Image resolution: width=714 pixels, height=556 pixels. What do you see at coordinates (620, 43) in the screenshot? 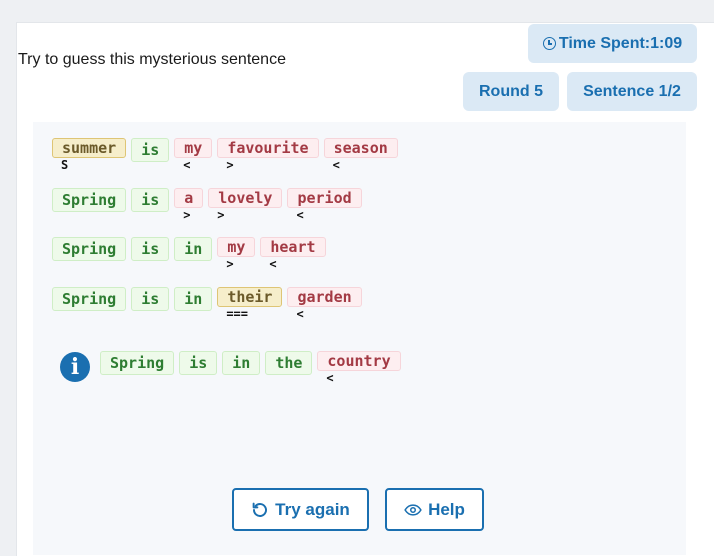
I see `time-spent-label: Time Spent:1:09` at bounding box center [620, 43].